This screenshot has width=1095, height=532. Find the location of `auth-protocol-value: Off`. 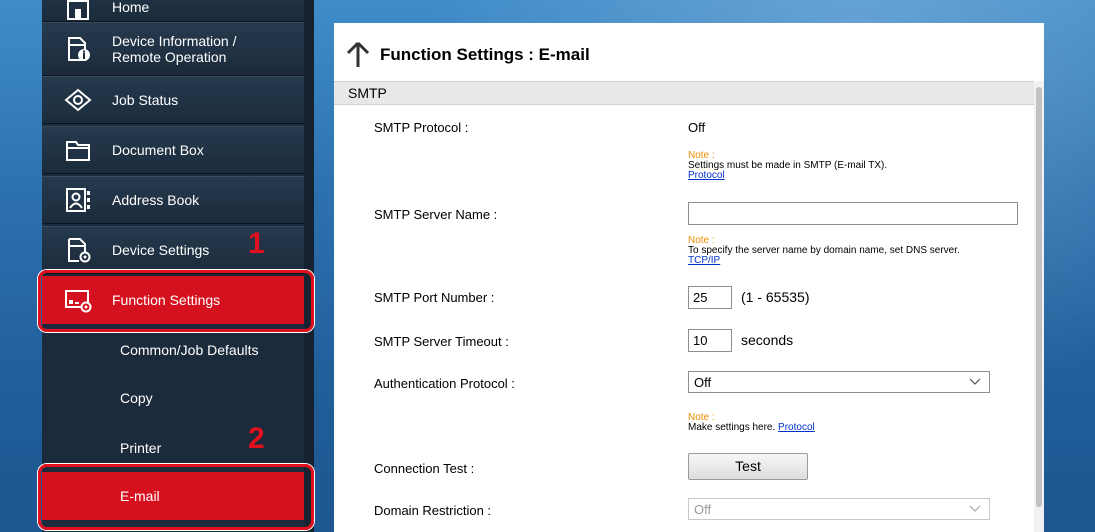

auth-protocol-value: Off is located at coordinates (703, 382).